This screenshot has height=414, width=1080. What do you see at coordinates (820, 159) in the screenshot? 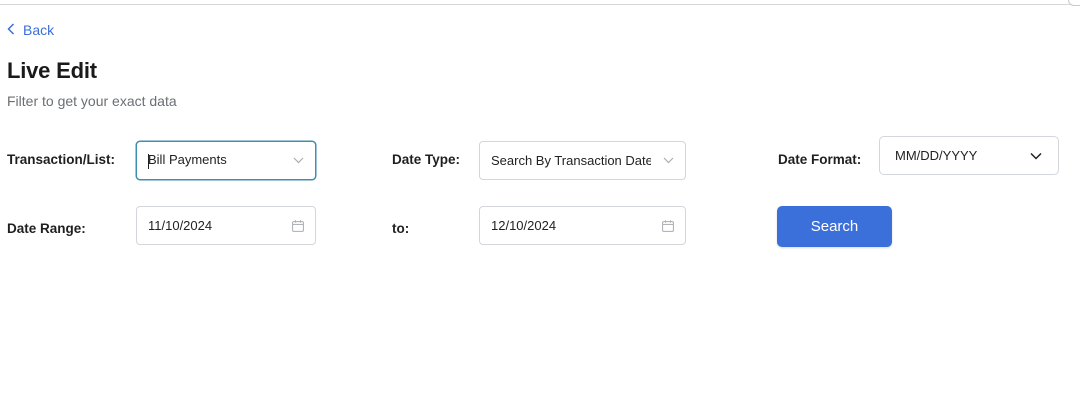
I see `date-format-label: Date Format:` at bounding box center [820, 159].